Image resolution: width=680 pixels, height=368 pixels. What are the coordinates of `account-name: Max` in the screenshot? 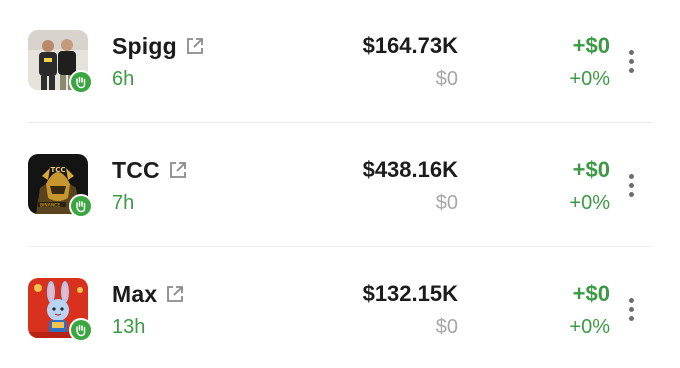 It's located at (135, 293).